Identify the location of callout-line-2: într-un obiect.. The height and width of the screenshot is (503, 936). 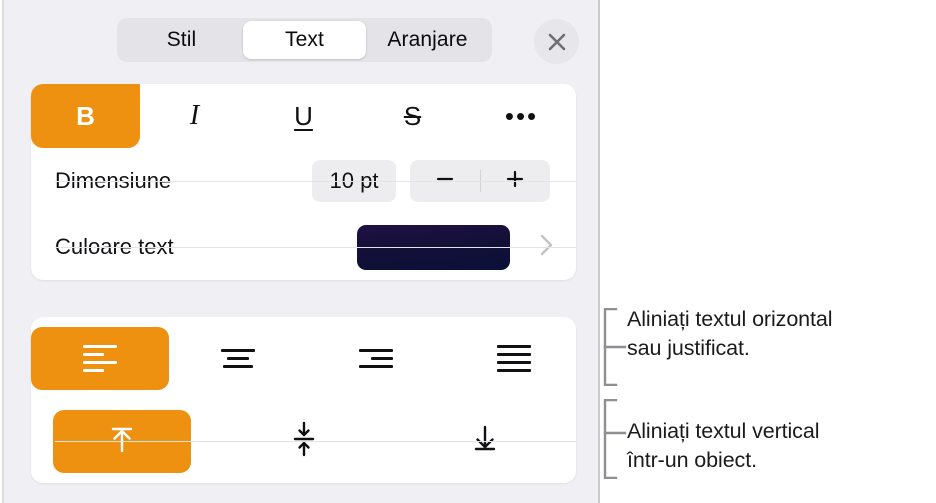
(692, 460).